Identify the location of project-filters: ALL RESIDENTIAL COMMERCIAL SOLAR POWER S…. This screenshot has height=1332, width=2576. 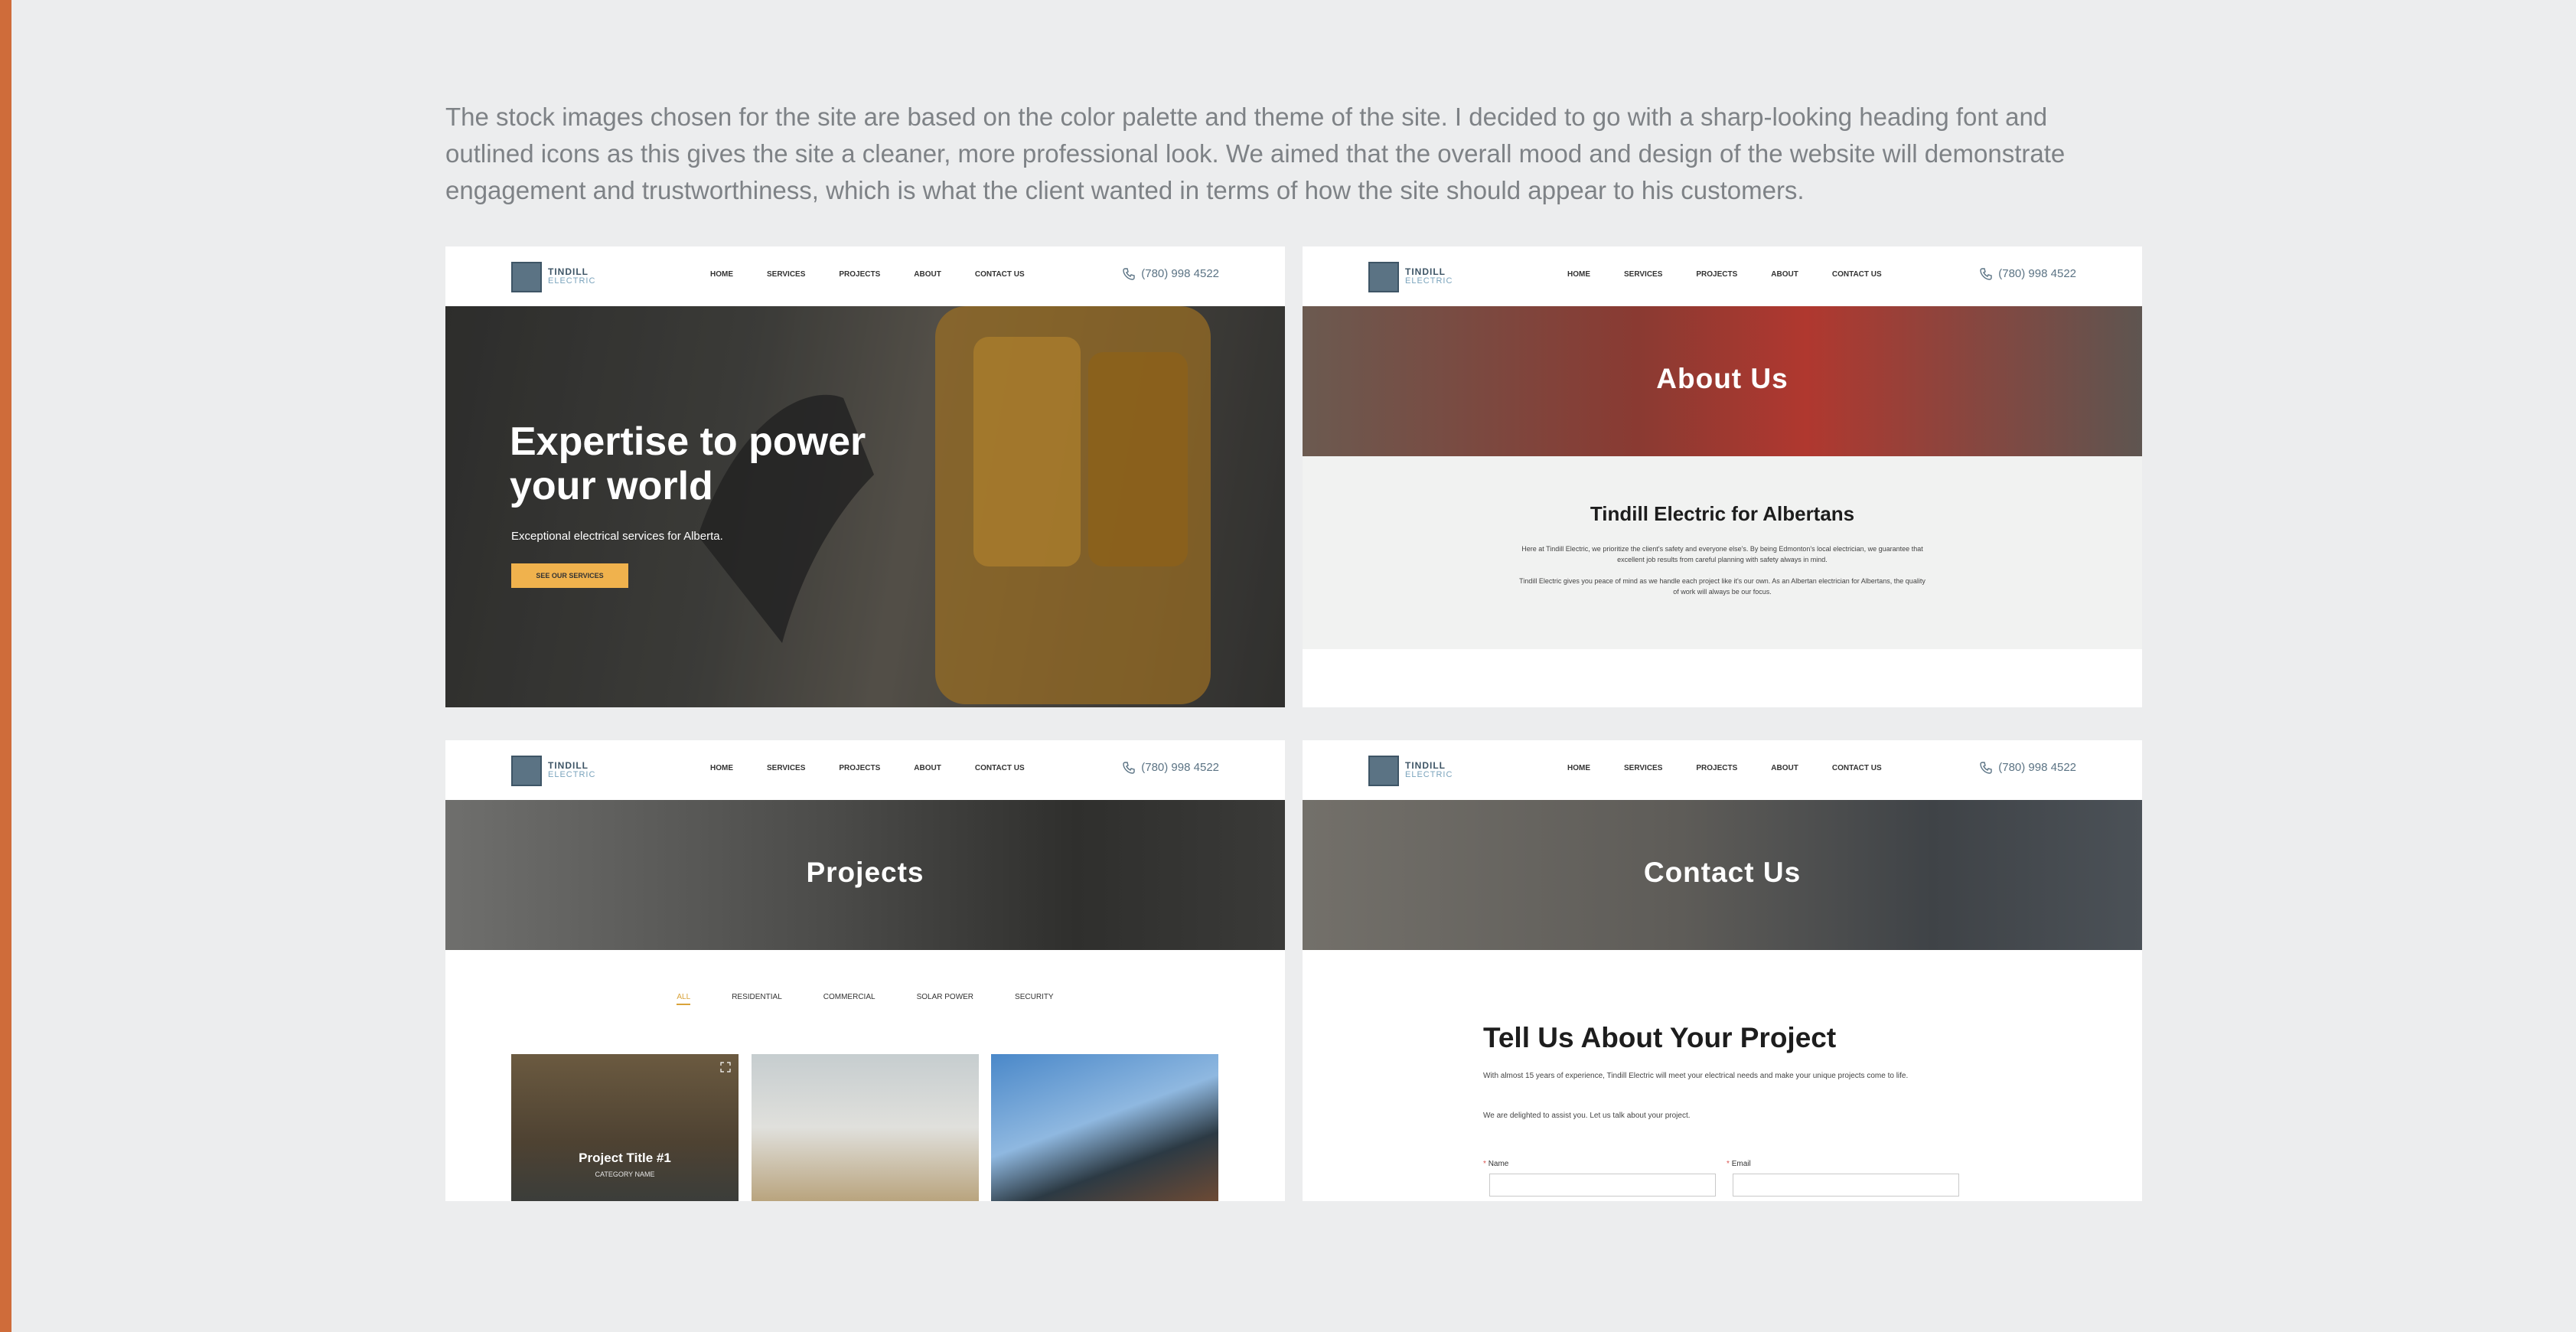
(865, 999).